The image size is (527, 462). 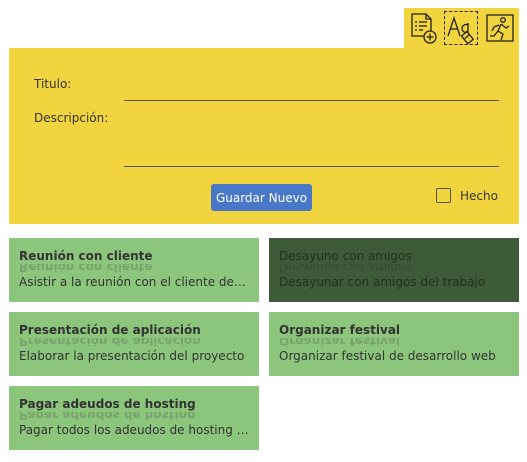 I want to click on checklist-add-icon, so click(x=424, y=28).